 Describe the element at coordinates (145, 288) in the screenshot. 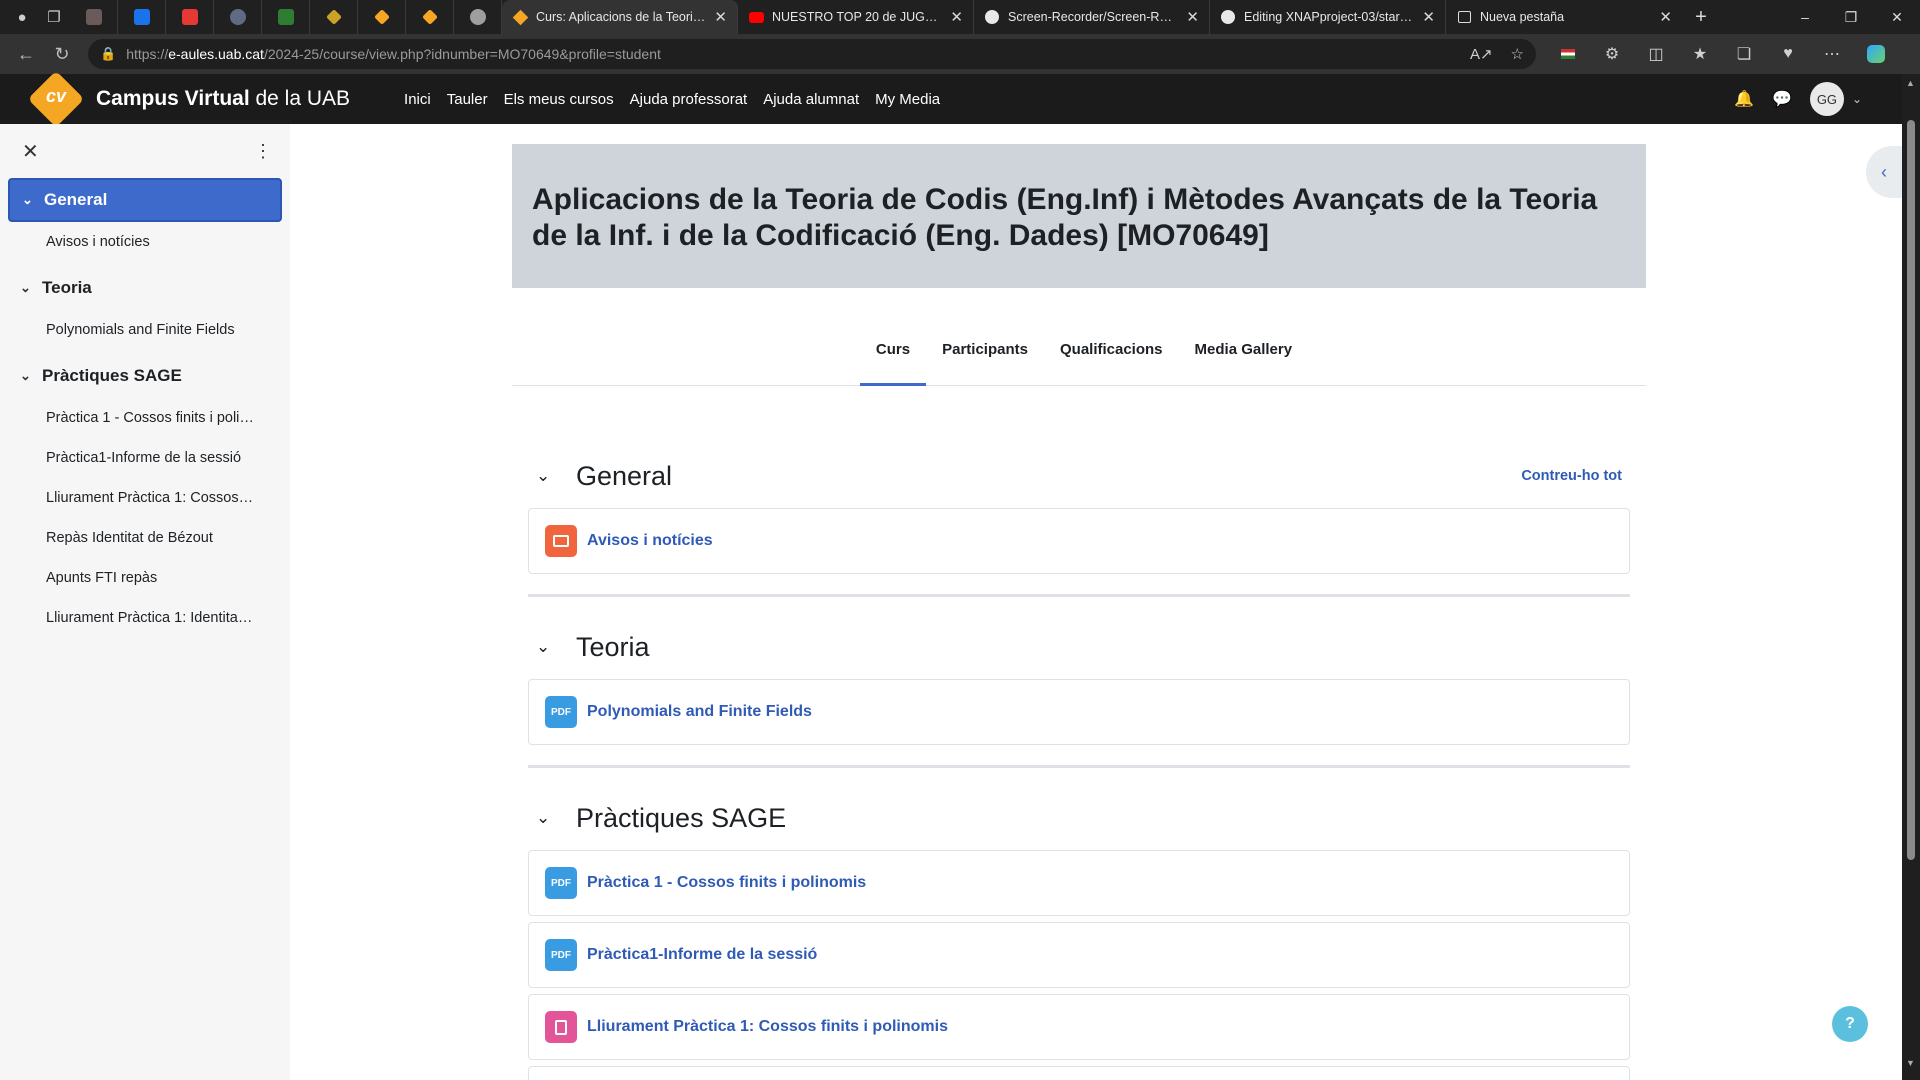

I see `drawer-section-title: ⌄ Teoria` at that location.